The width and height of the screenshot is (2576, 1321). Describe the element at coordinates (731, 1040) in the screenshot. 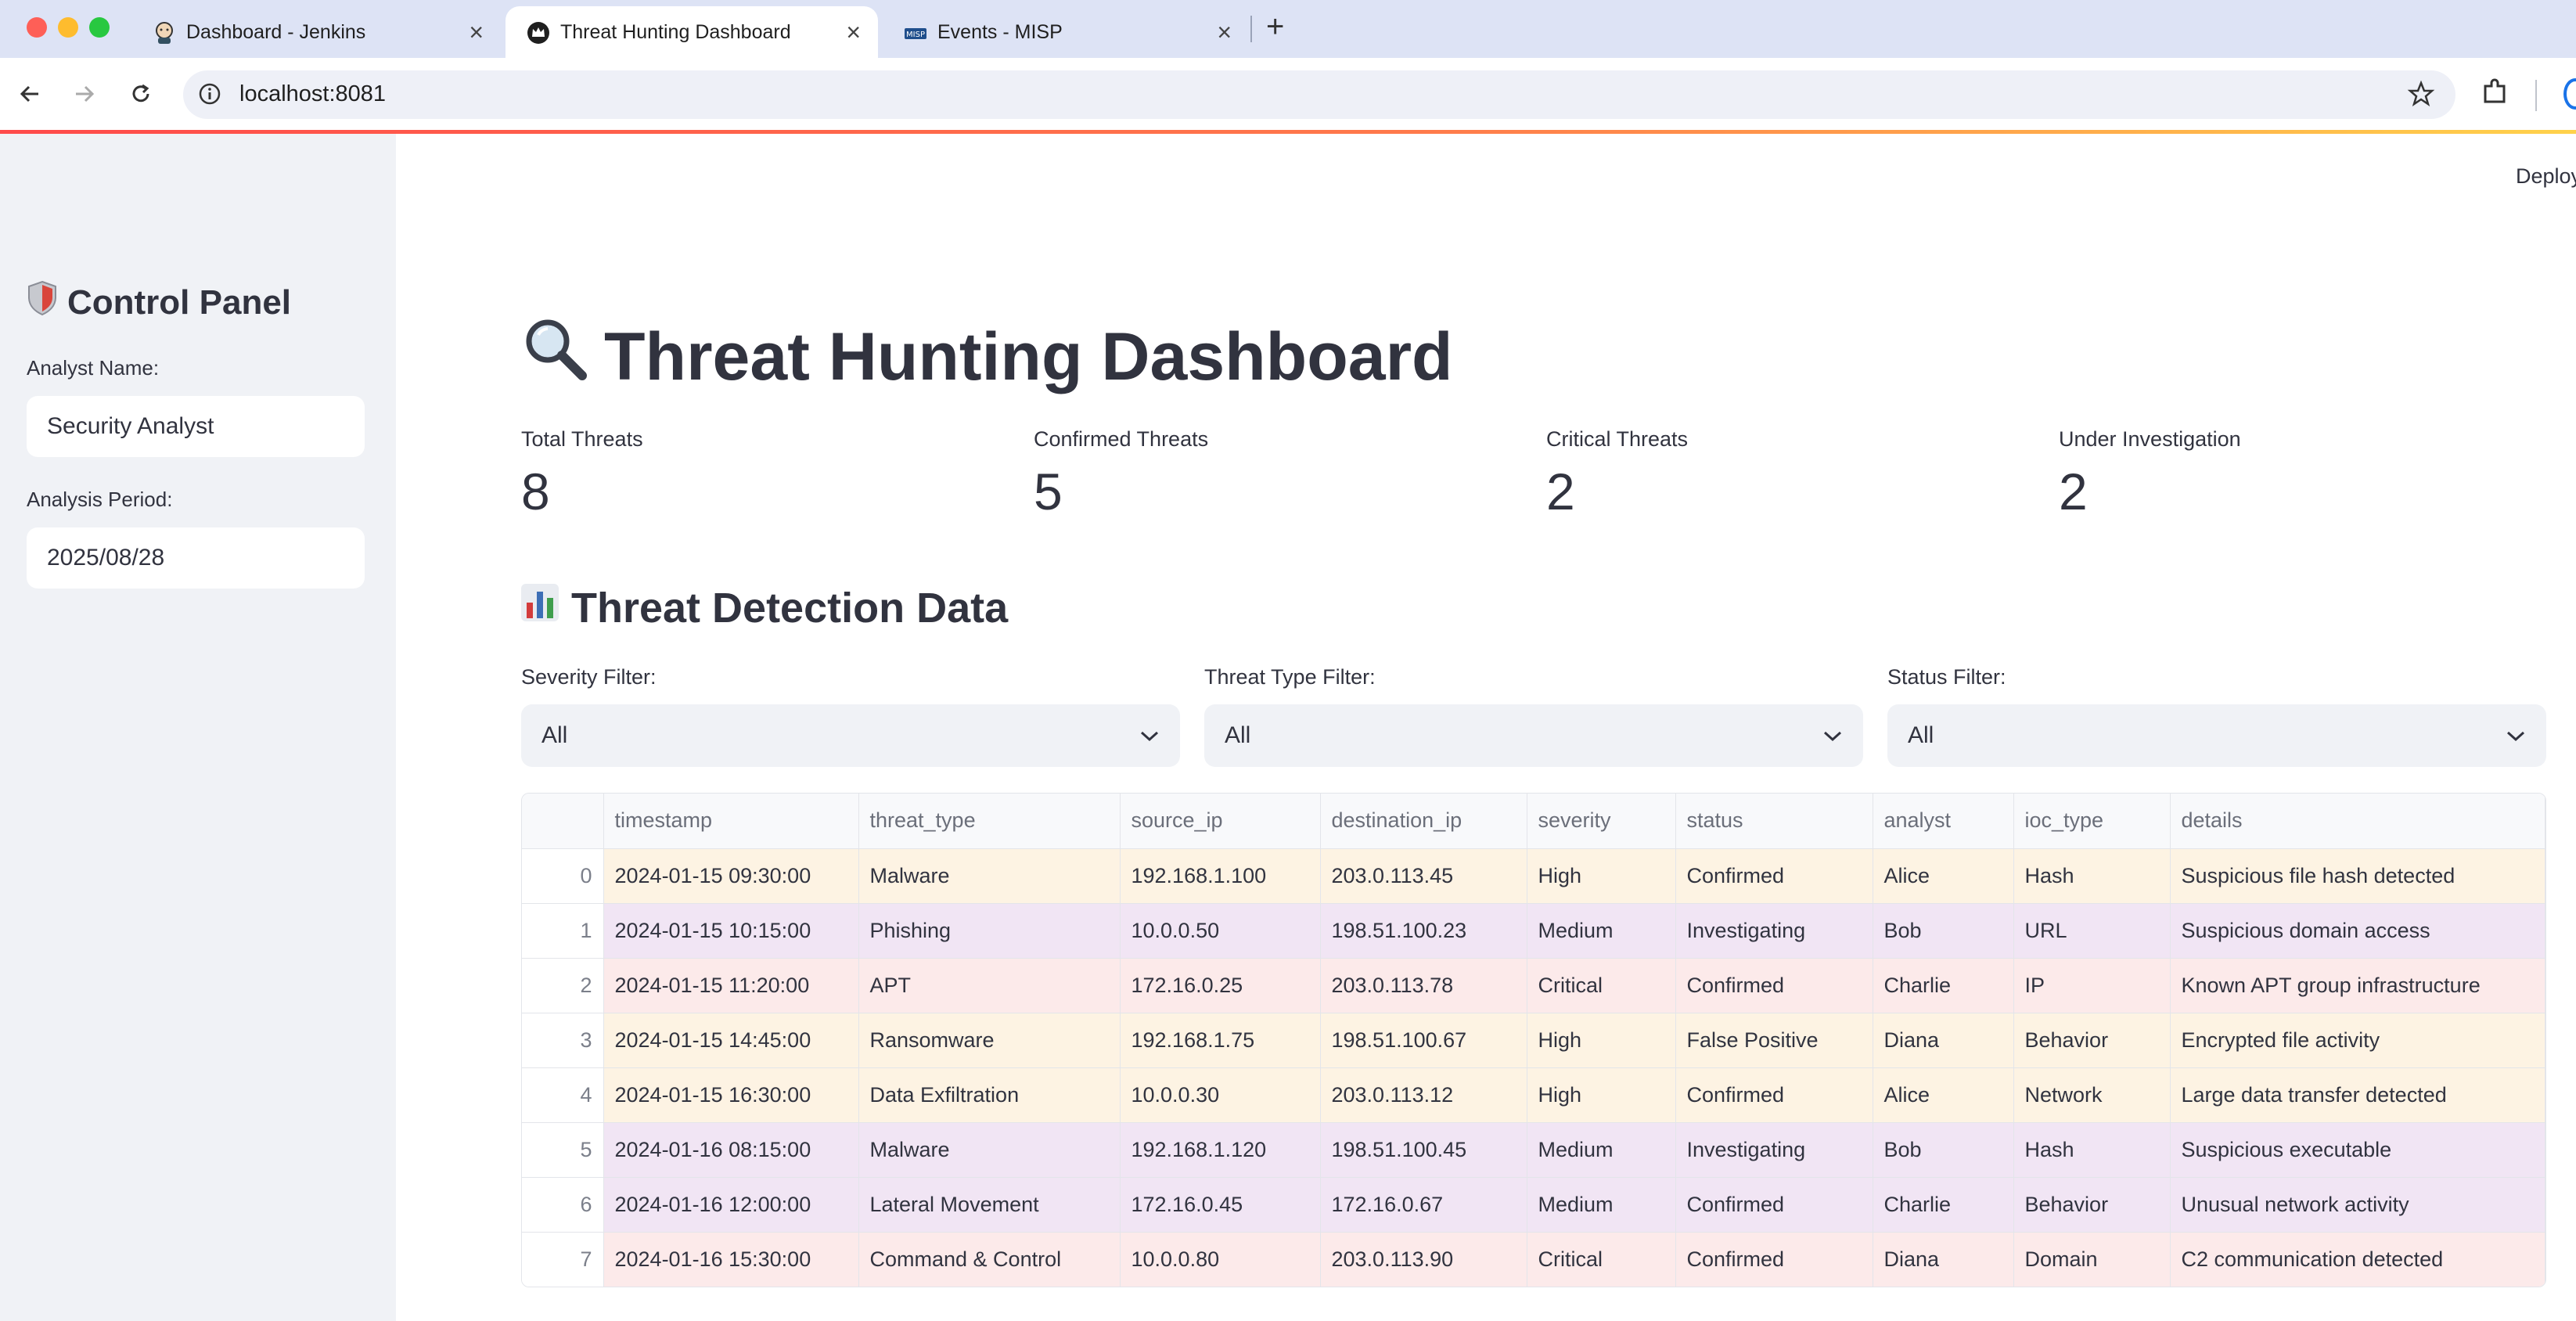

I see `cell-timestamp: 2024-01-15 14:45:00` at that location.